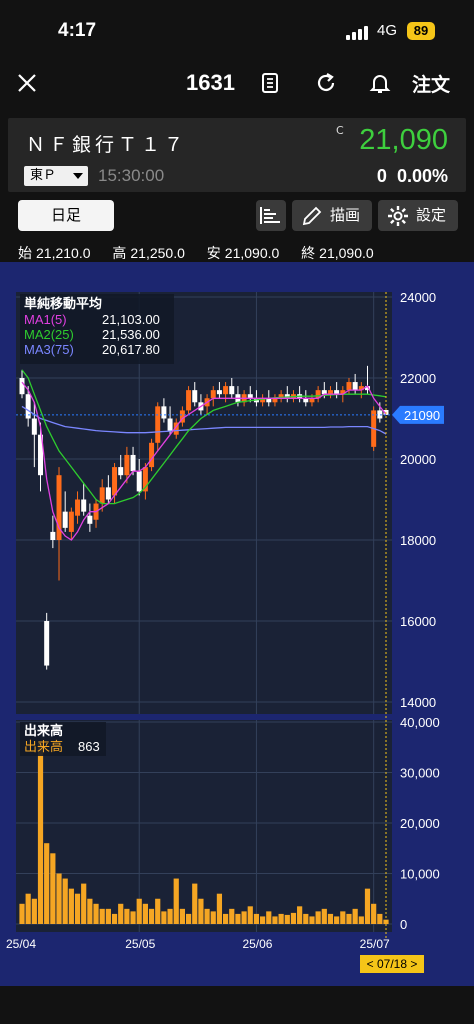  What do you see at coordinates (418, 702) in the screenshot?
I see `y-tick-label: 14000` at bounding box center [418, 702].